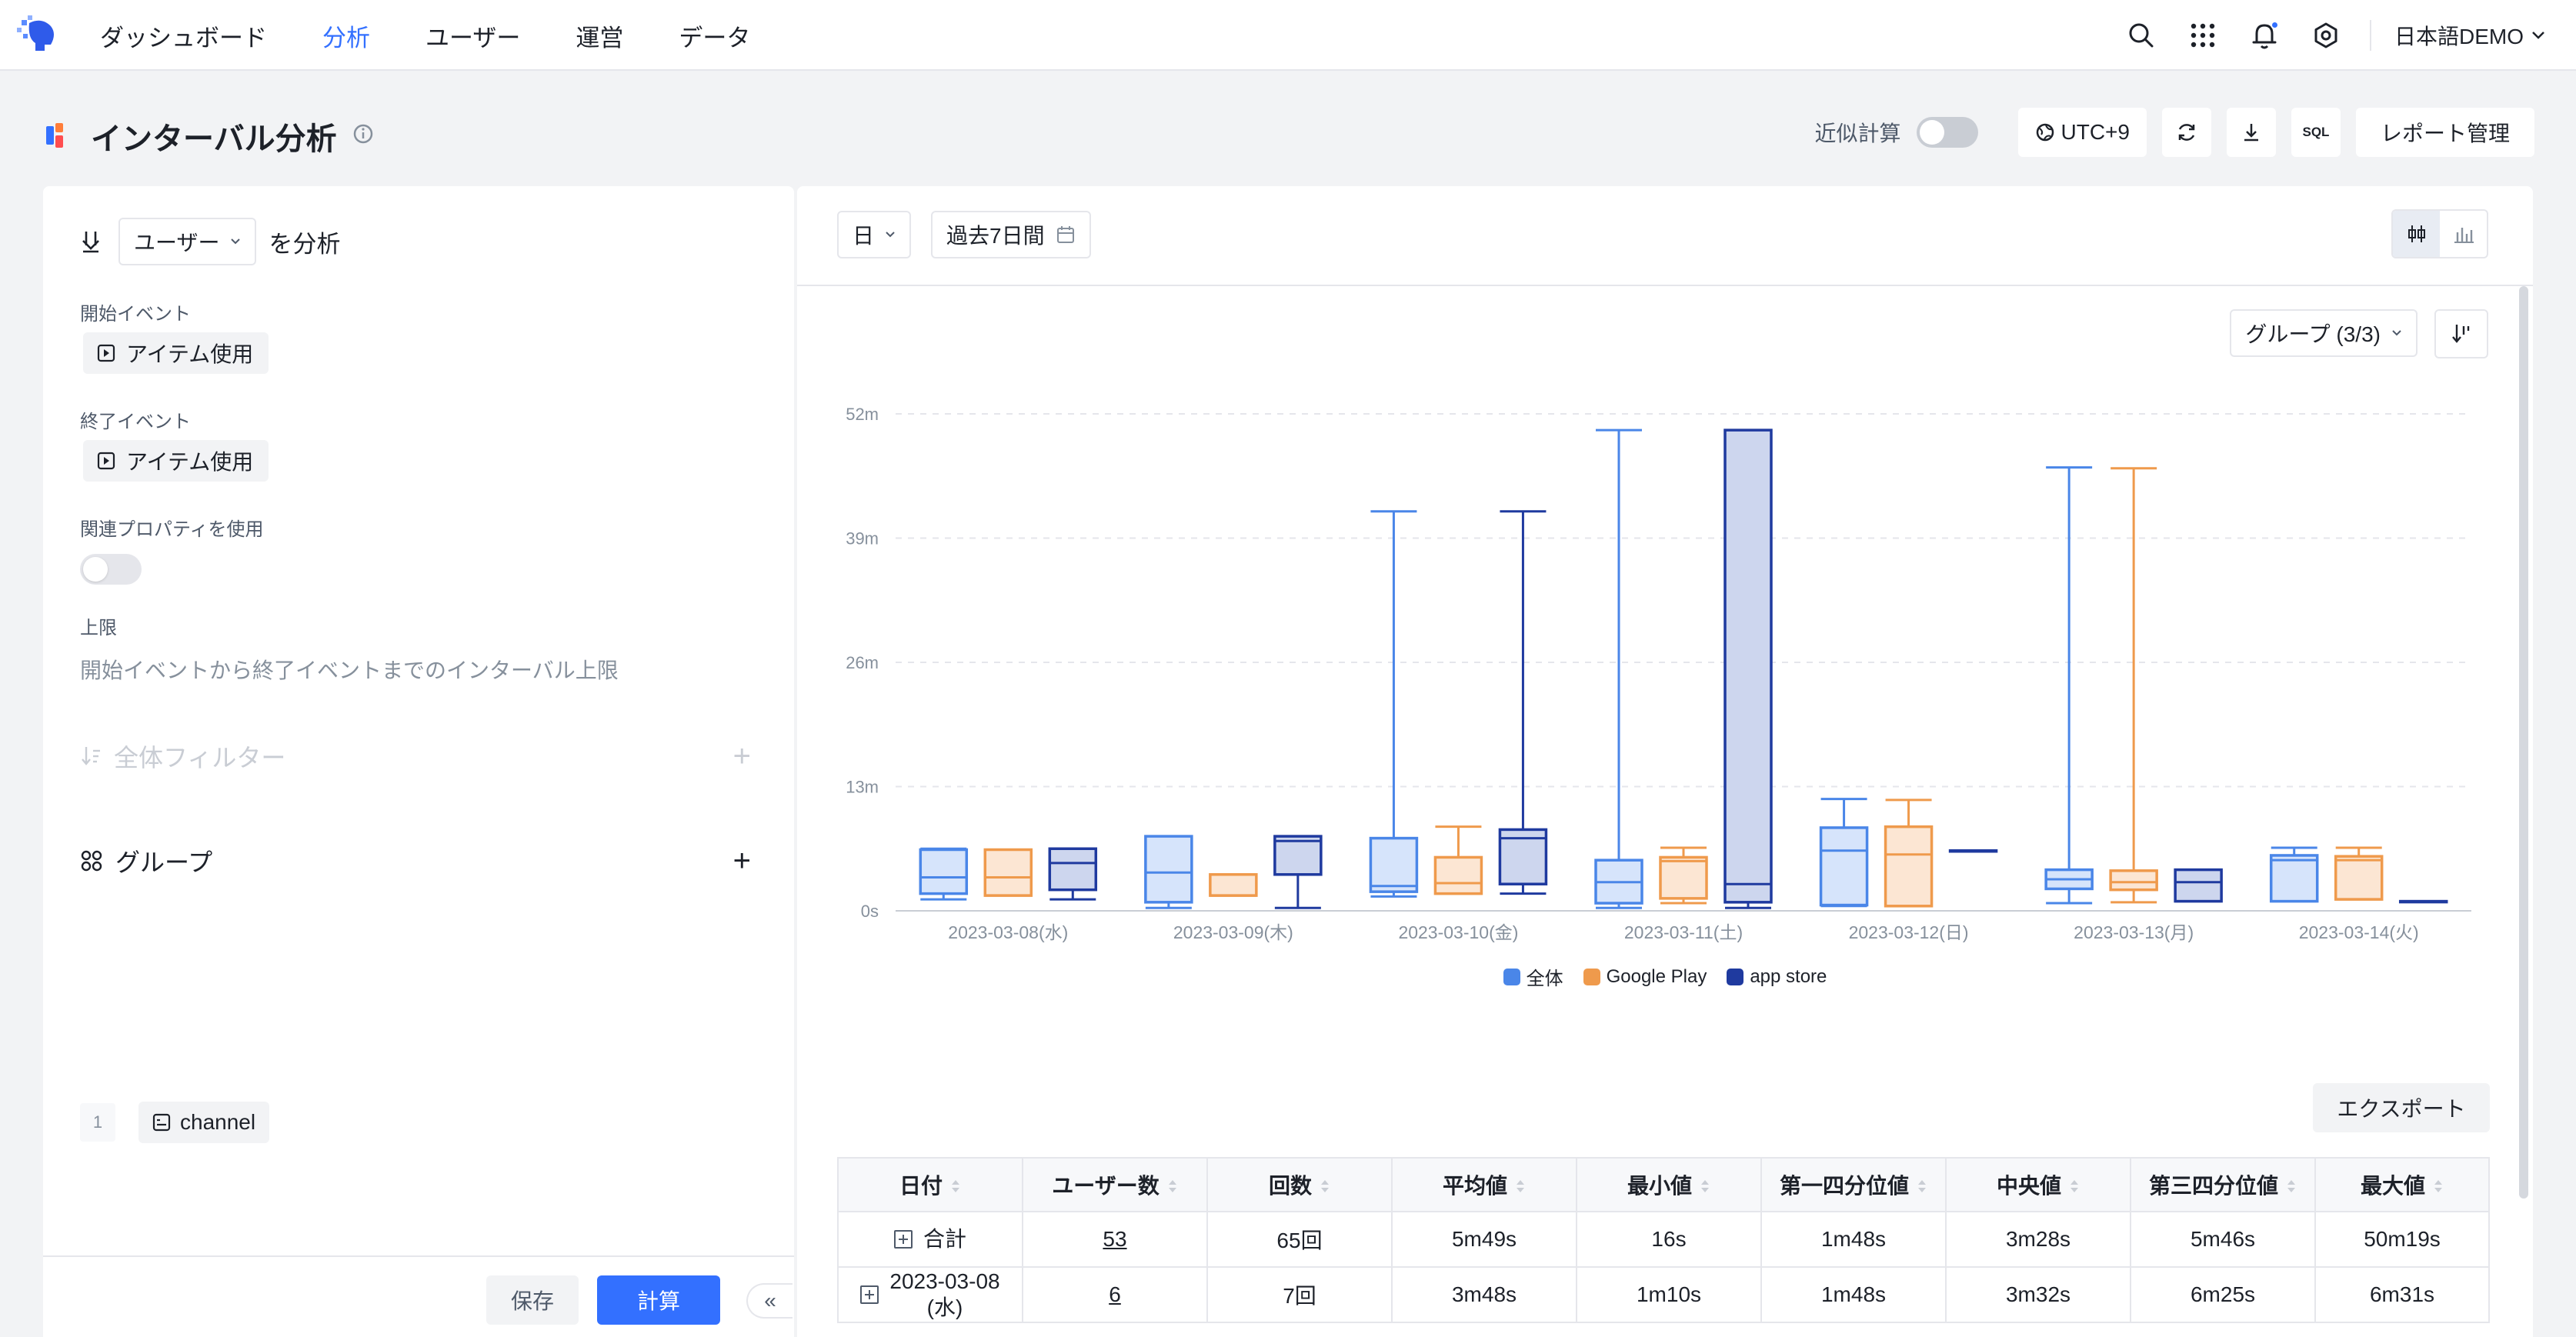 This screenshot has height=1337, width=2576. Describe the element at coordinates (769, 1301) in the screenshot. I see `collapse-panel-button: «` at that location.